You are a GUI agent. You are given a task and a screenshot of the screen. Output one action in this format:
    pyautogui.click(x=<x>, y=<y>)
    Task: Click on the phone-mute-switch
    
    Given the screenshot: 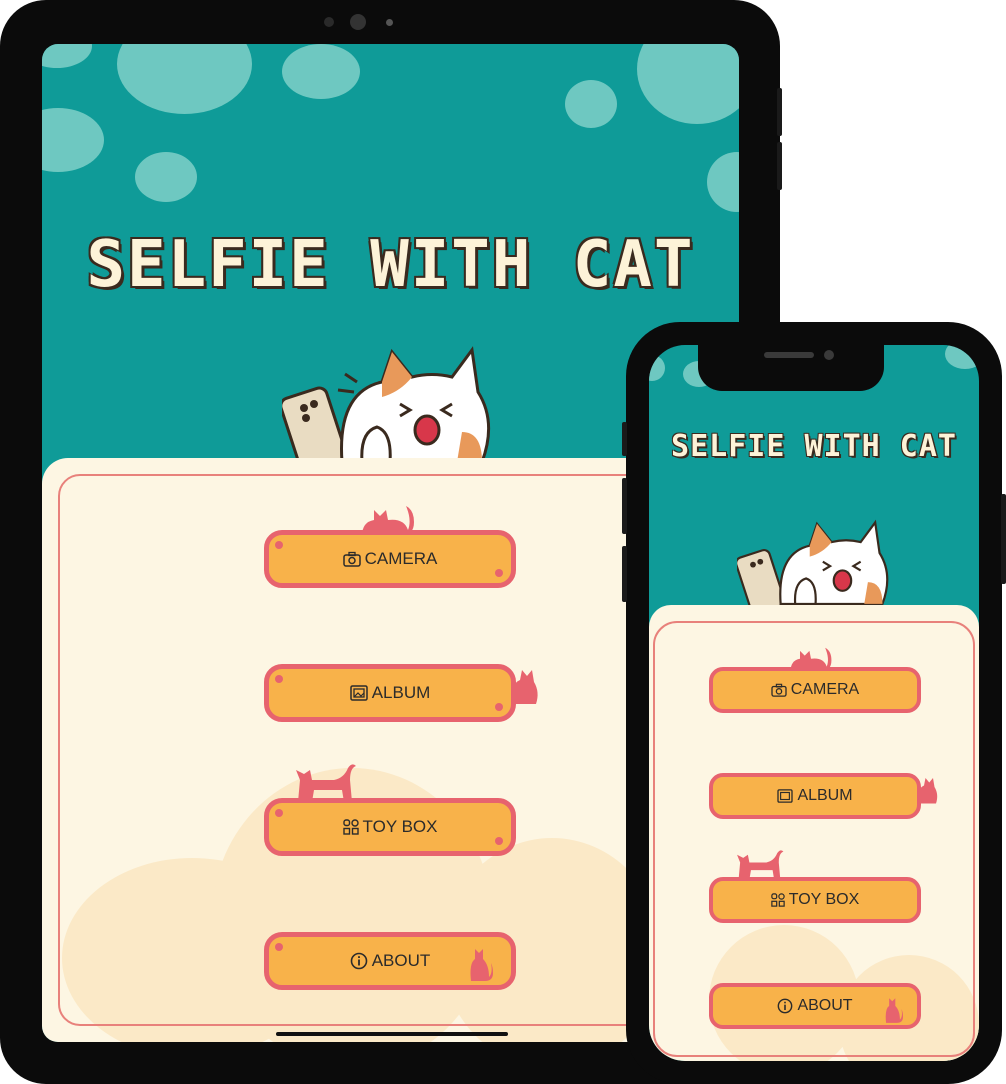 What is the action you would take?
    pyautogui.click(x=624, y=439)
    